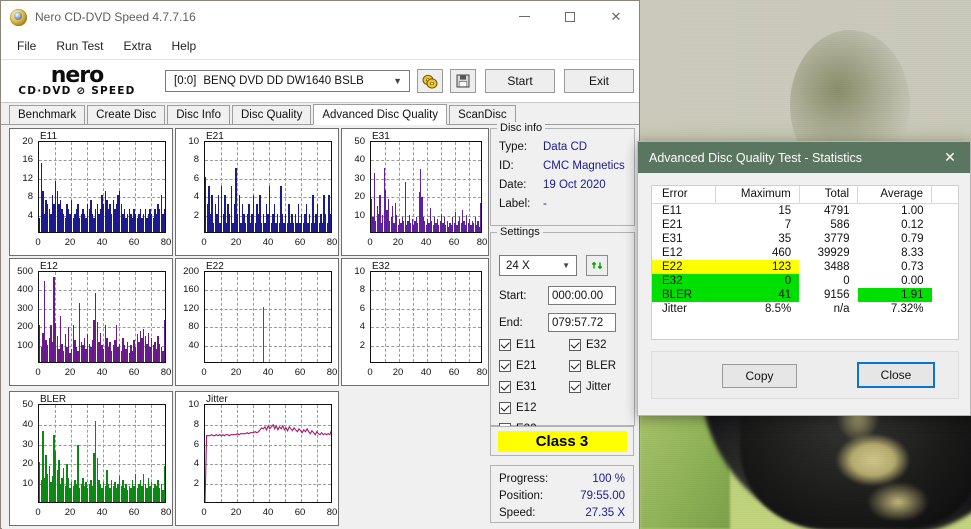 This screenshot has width=971, height=529. Describe the element at coordinates (526, 387) in the screenshot. I see `checkbox-label: E31` at that location.